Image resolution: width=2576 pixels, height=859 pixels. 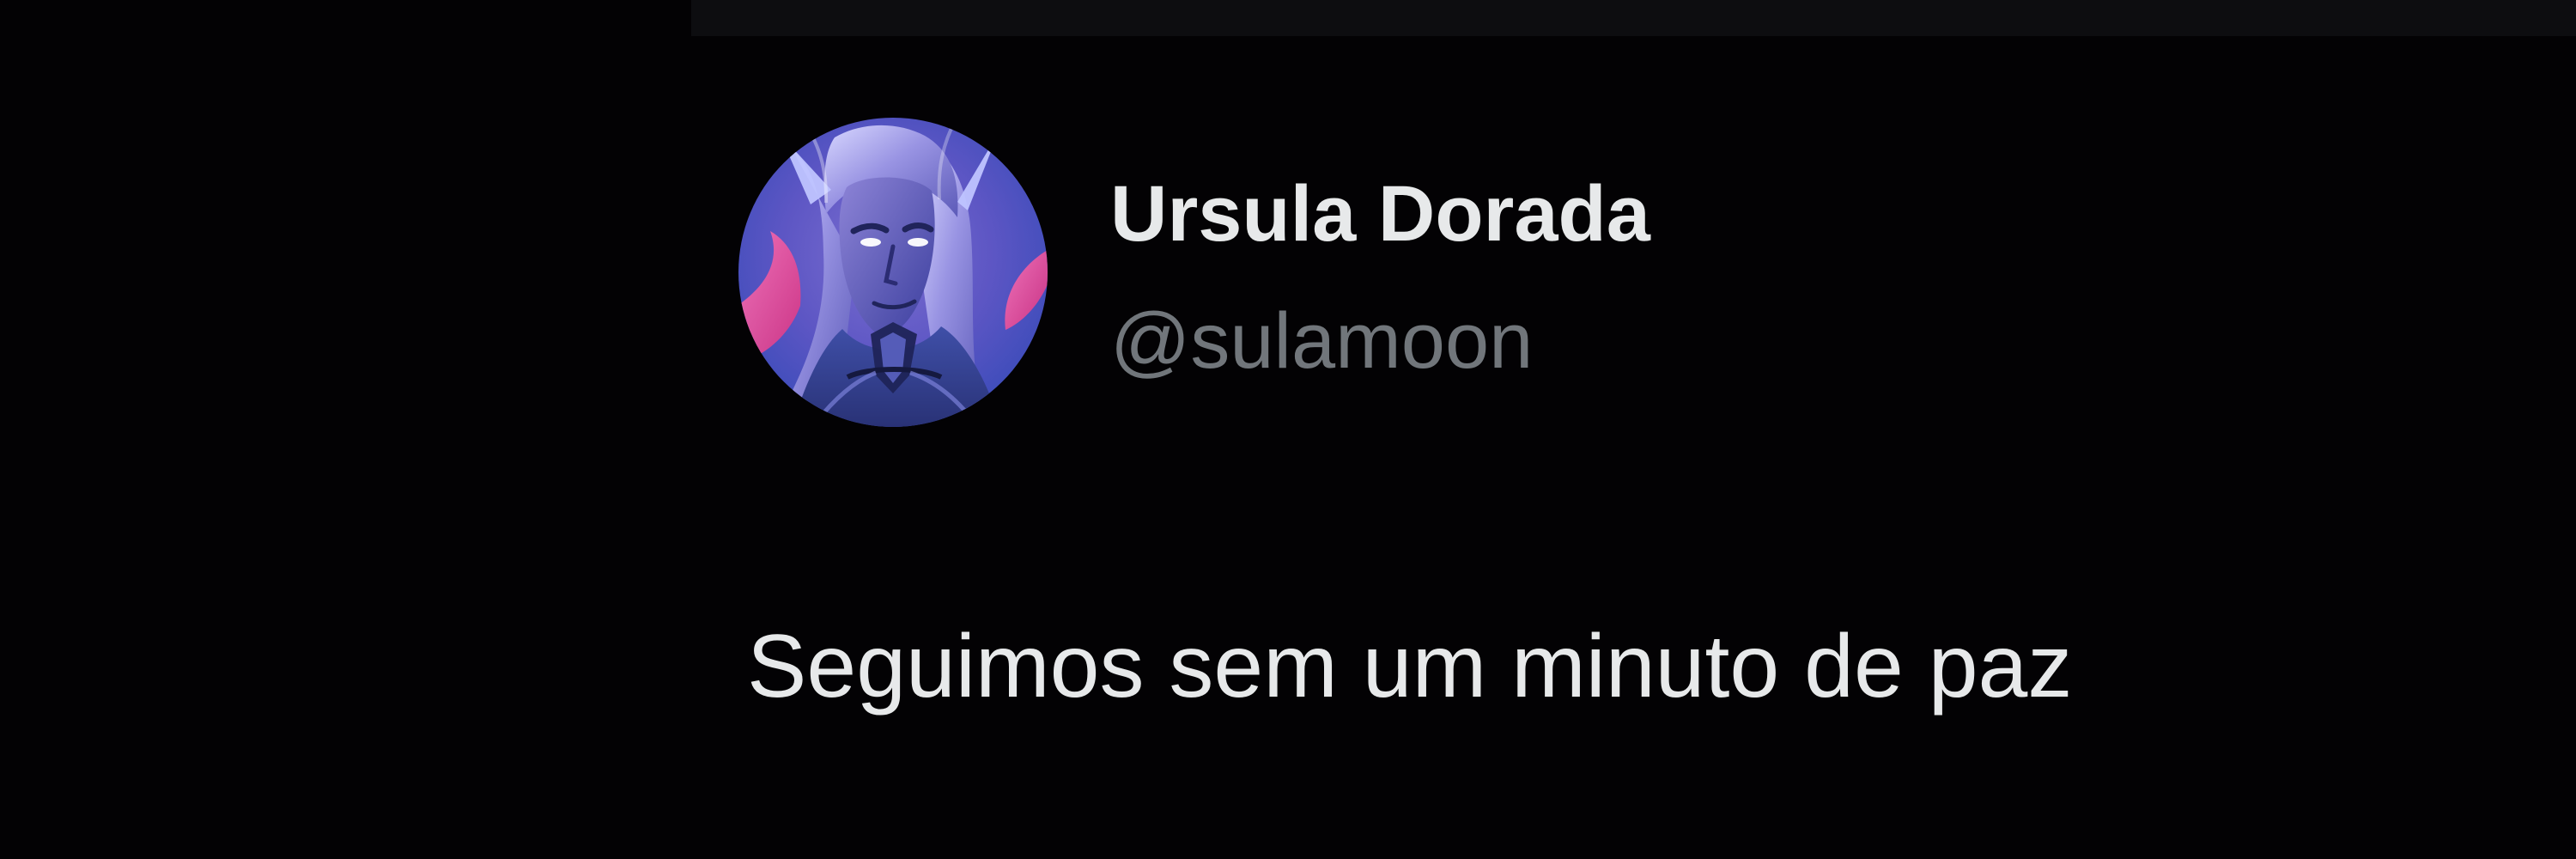 I want to click on profile-portrait-icon, so click(x=893, y=272).